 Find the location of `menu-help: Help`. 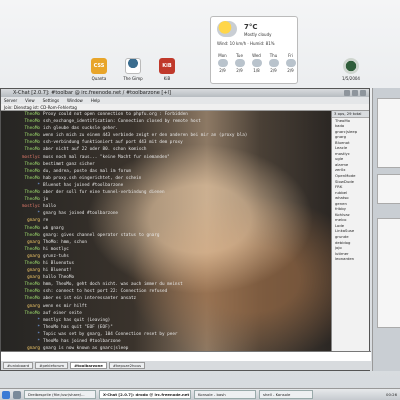

menu-help: Help is located at coordinates (95, 100).